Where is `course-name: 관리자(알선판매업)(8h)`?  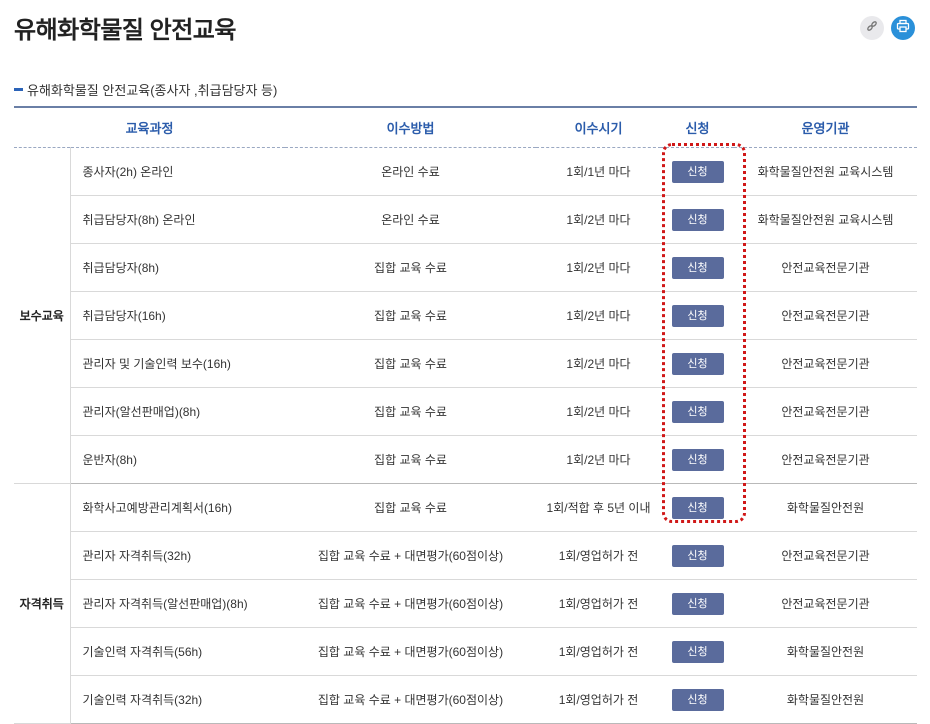 course-name: 관리자(알선판매업)(8h) is located at coordinates (177, 411).